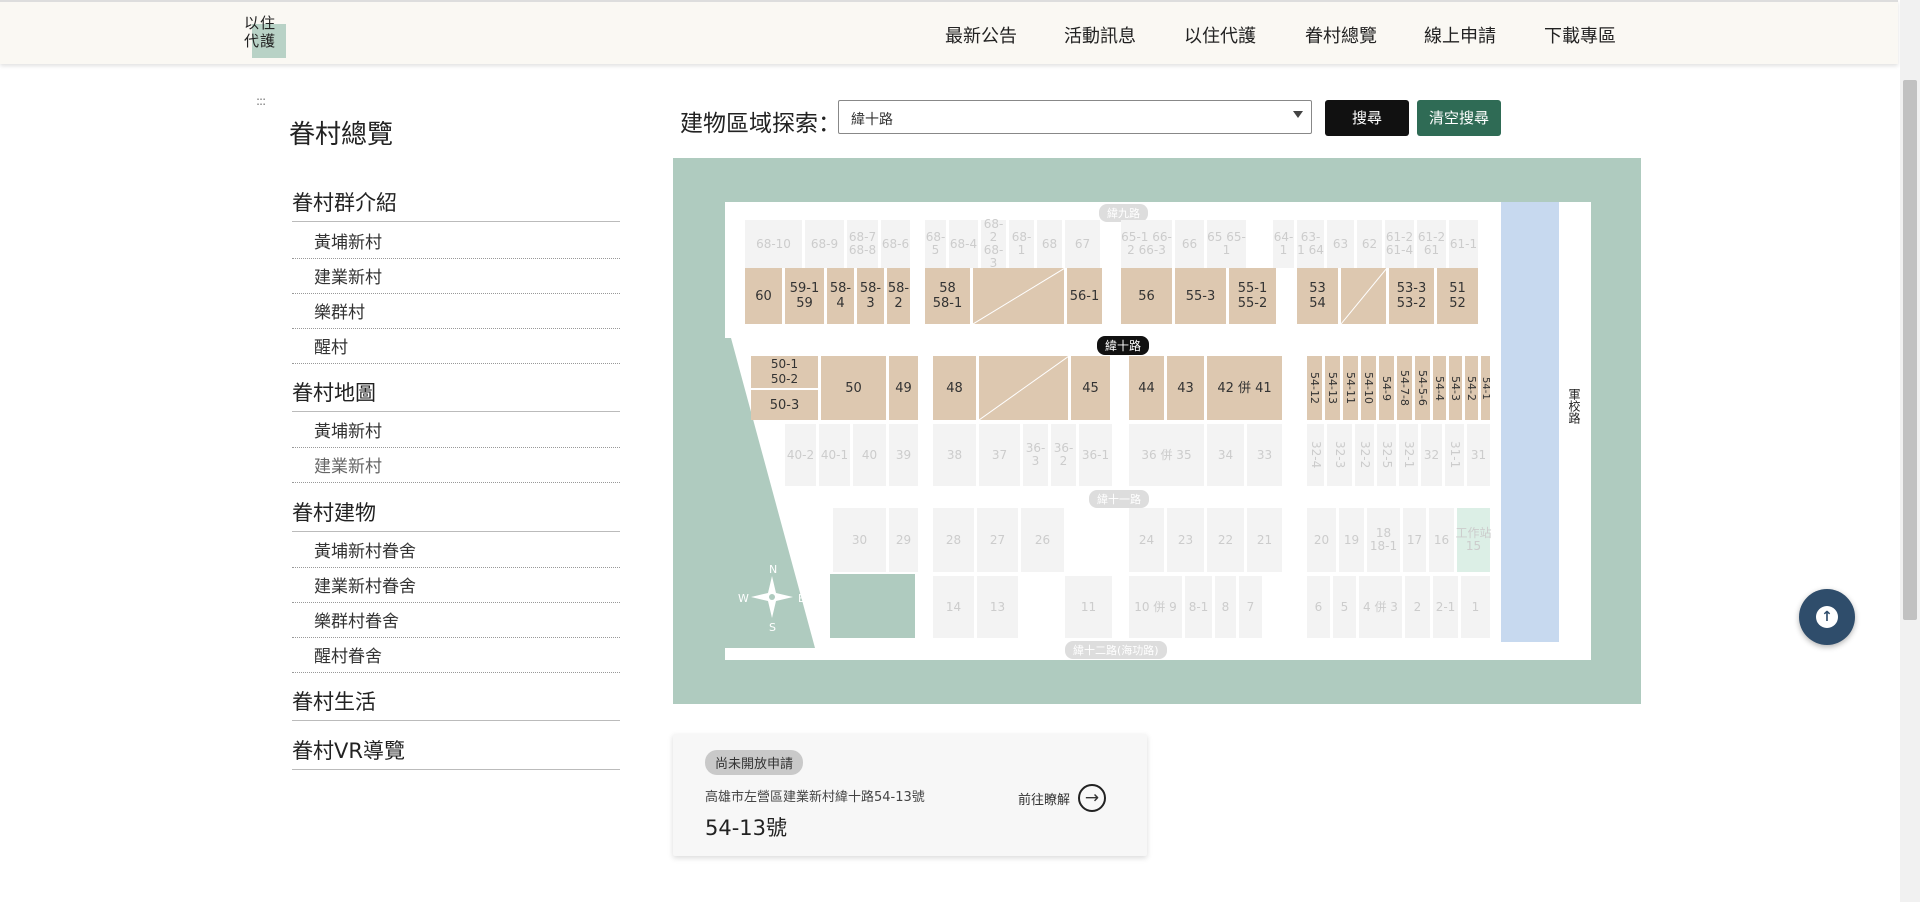  Describe the element at coordinates (1043, 540) in the screenshot. I see `map-lot: 26` at that location.